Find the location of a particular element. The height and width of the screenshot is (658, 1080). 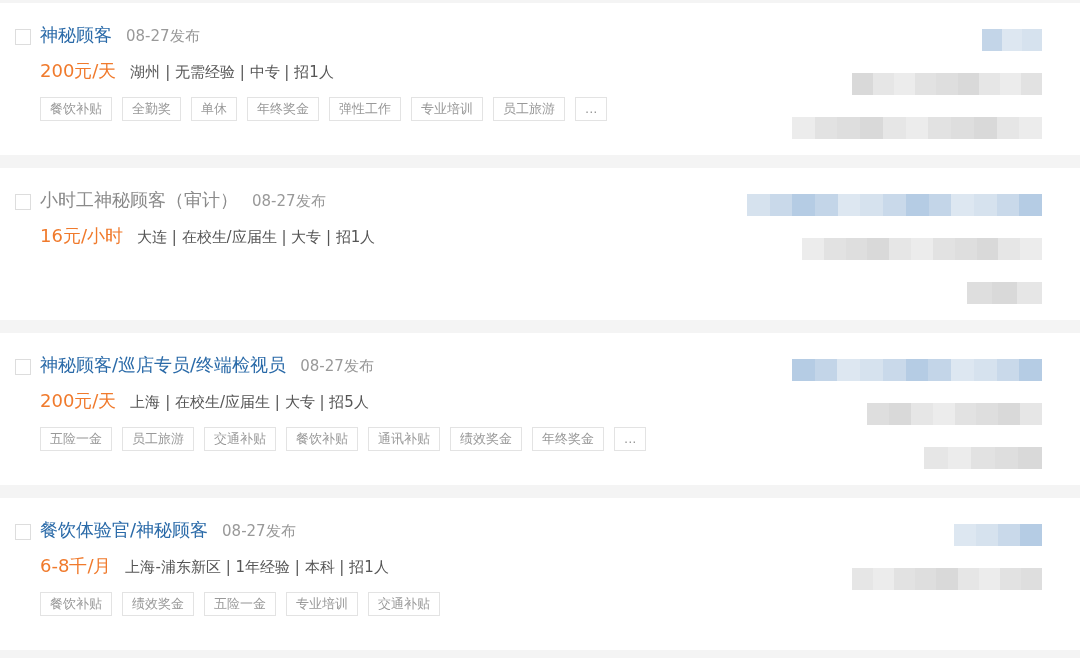

benefit-tag: 弹性工作 is located at coordinates (365, 109).